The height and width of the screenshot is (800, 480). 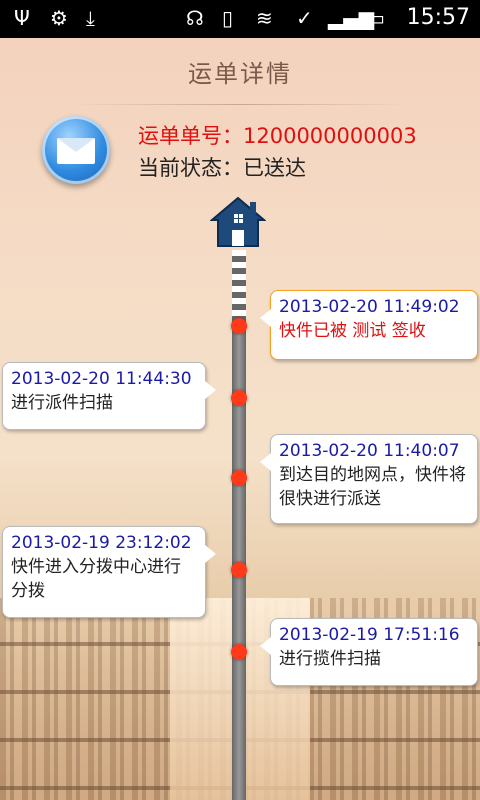 I want to click on event-time: 2013-02-20 11:44:30, so click(x=101, y=379).